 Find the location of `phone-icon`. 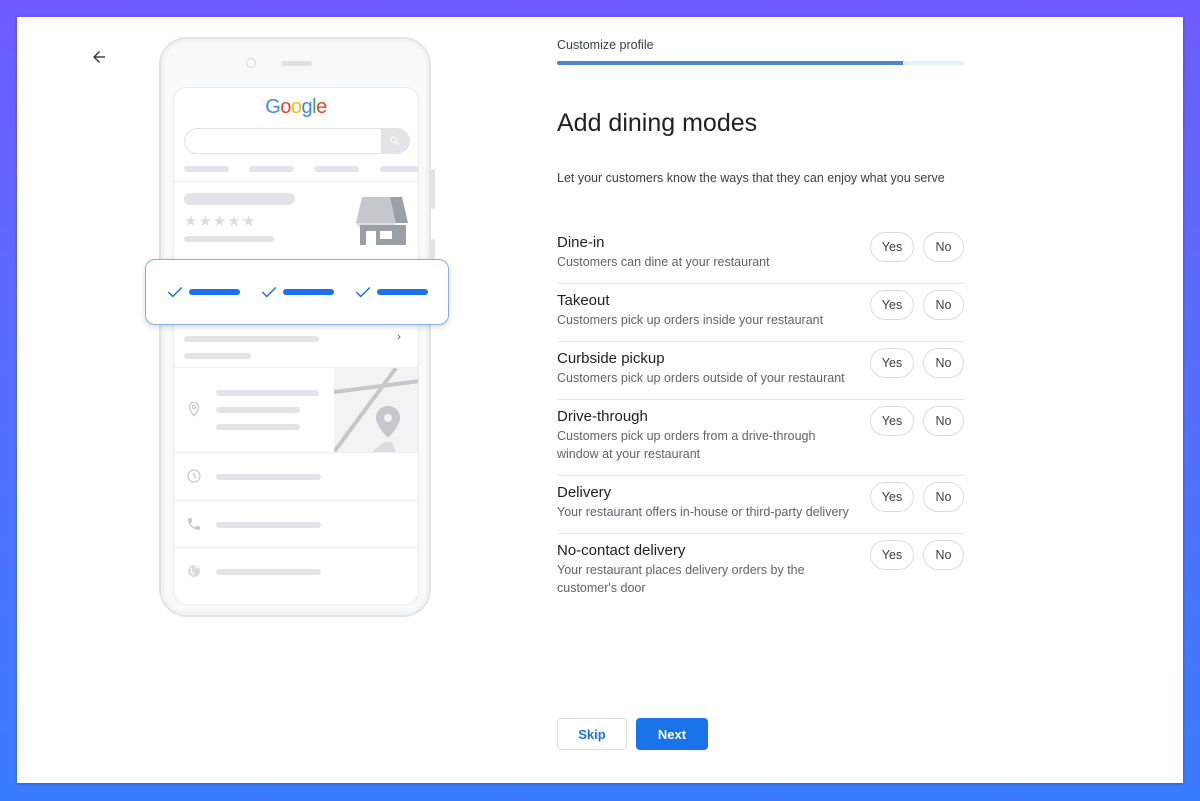

phone-icon is located at coordinates (194, 524).